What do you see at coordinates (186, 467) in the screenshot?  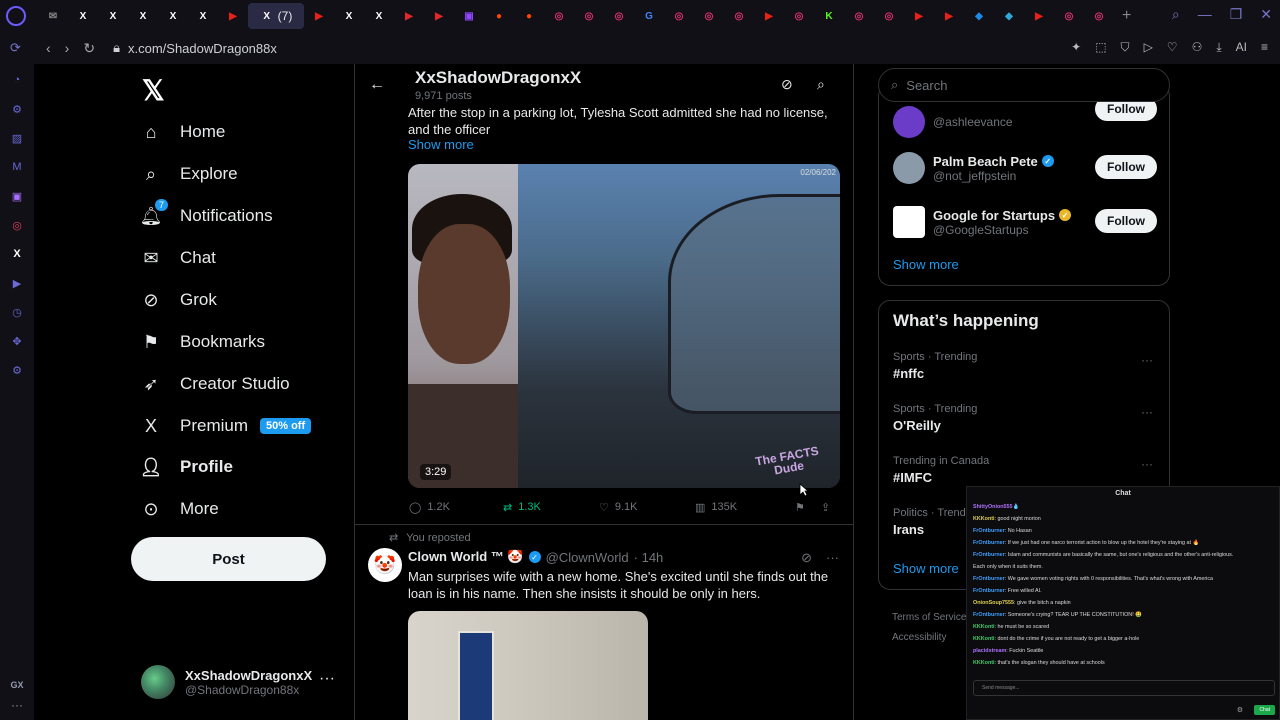 I see `nav-item-profile: 👤︎ Profile` at bounding box center [186, 467].